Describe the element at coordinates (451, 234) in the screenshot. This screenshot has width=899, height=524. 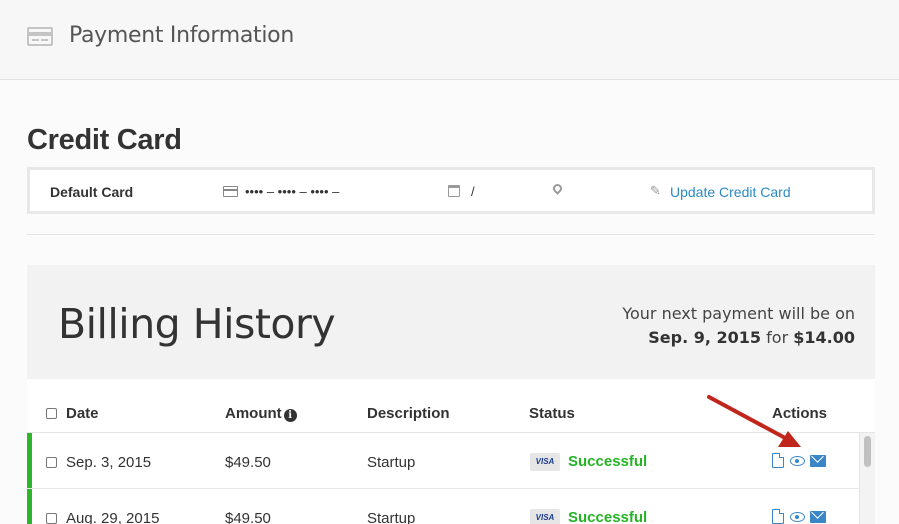
I see `section-divider` at that location.